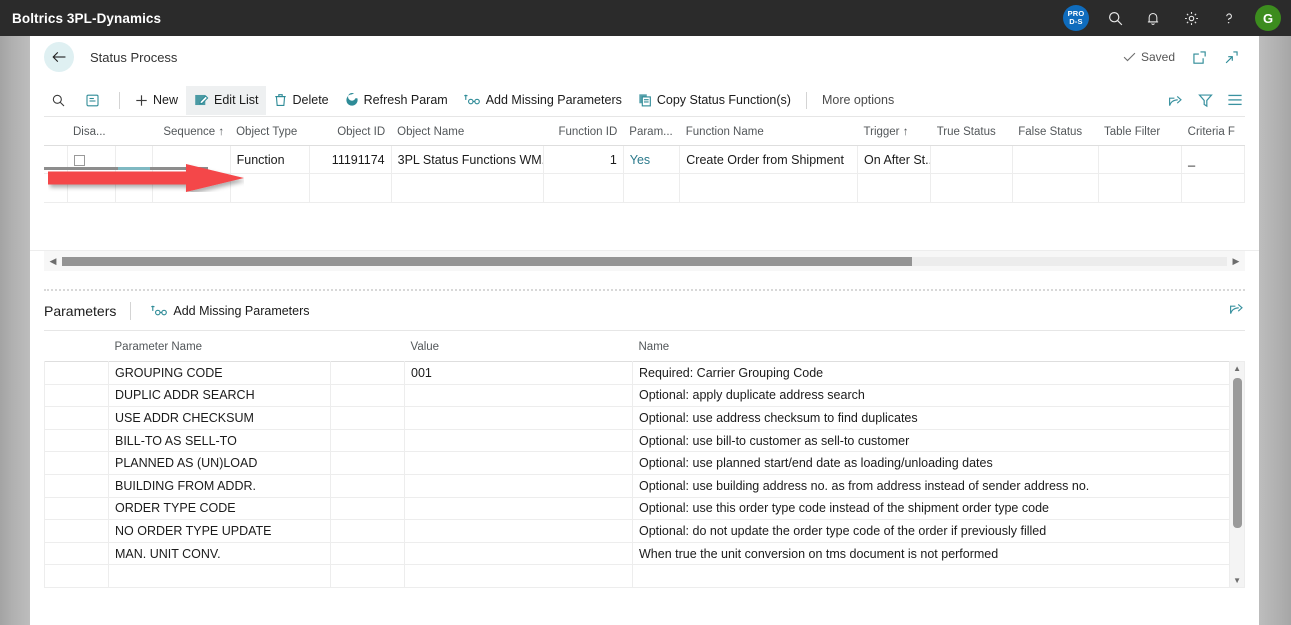  What do you see at coordinates (350, 131) in the screenshot?
I see `column-header-object-id: Object ID` at bounding box center [350, 131].